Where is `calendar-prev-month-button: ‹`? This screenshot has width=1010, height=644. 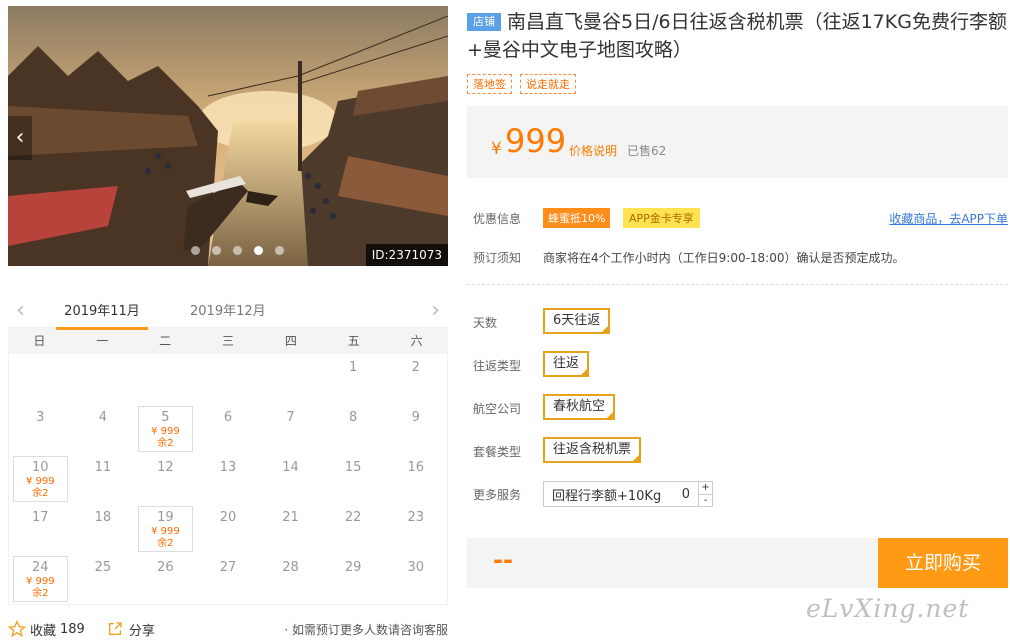 calendar-prev-month-button: ‹ is located at coordinates (20, 310).